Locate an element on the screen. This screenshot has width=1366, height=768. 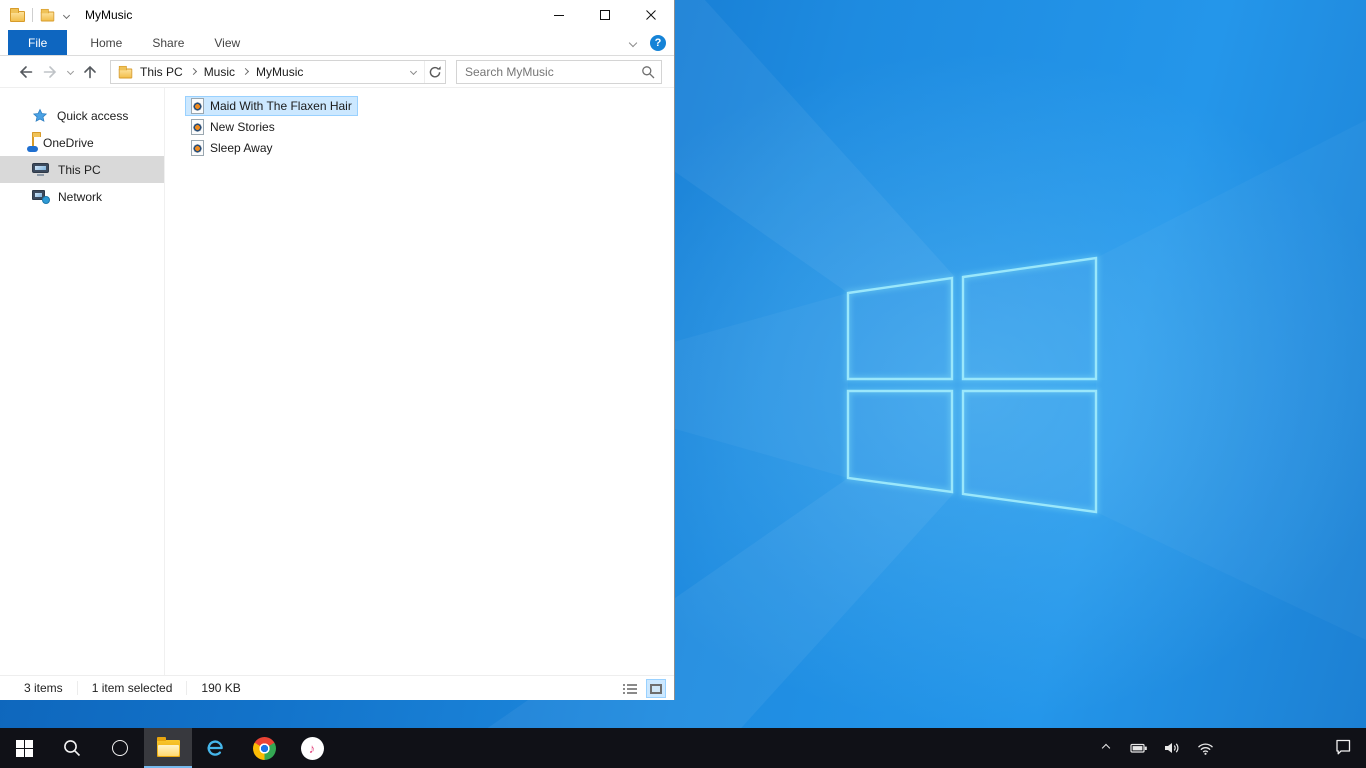
address-dropdown-chevron is located at coordinates (413, 72).